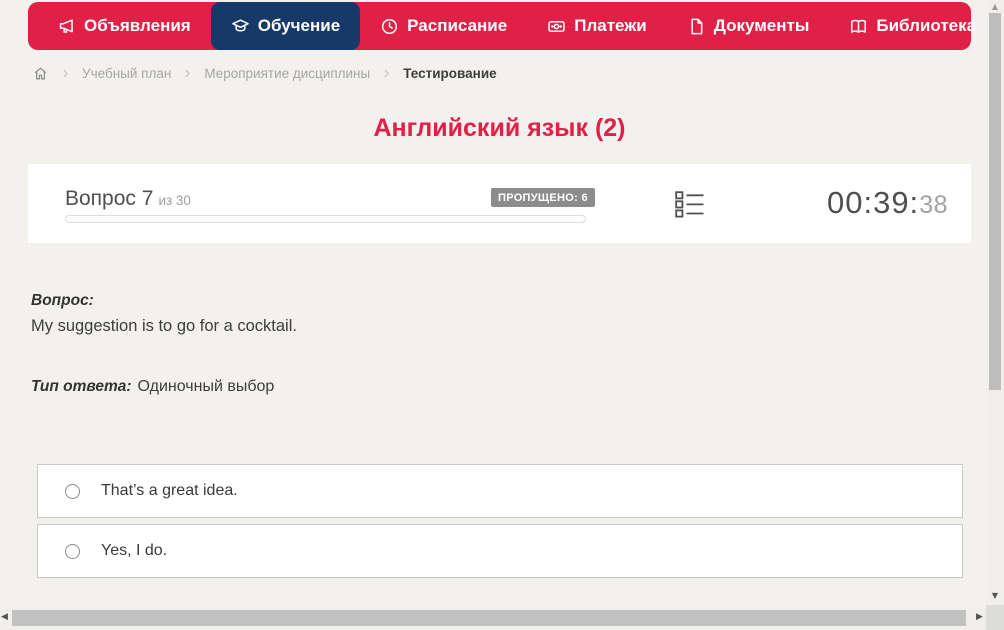 The width and height of the screenshot is (1004, 630). What do you see at coordinates (169, 490) in the screenshot?
I see `answer-option-label: That’s a great idea.` at bounding box center [169, 490].